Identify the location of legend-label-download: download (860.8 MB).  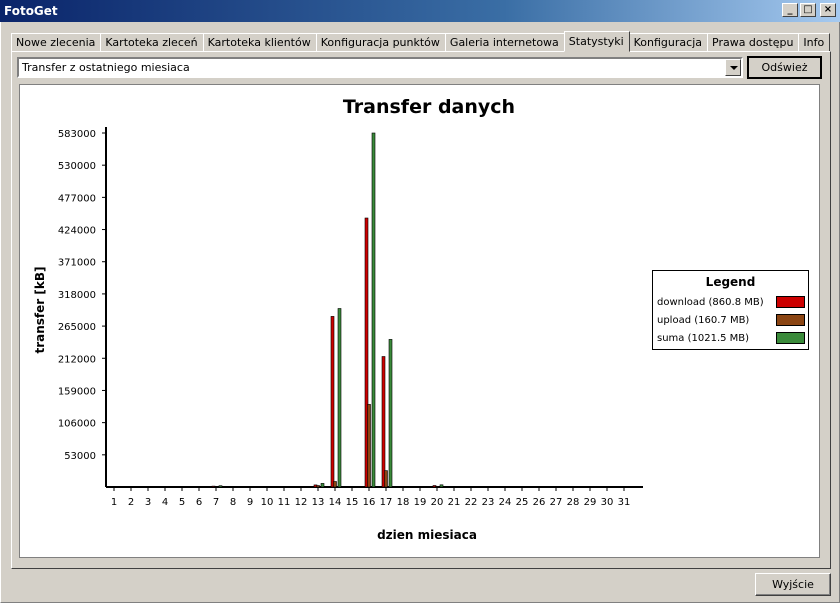
(710, 302).